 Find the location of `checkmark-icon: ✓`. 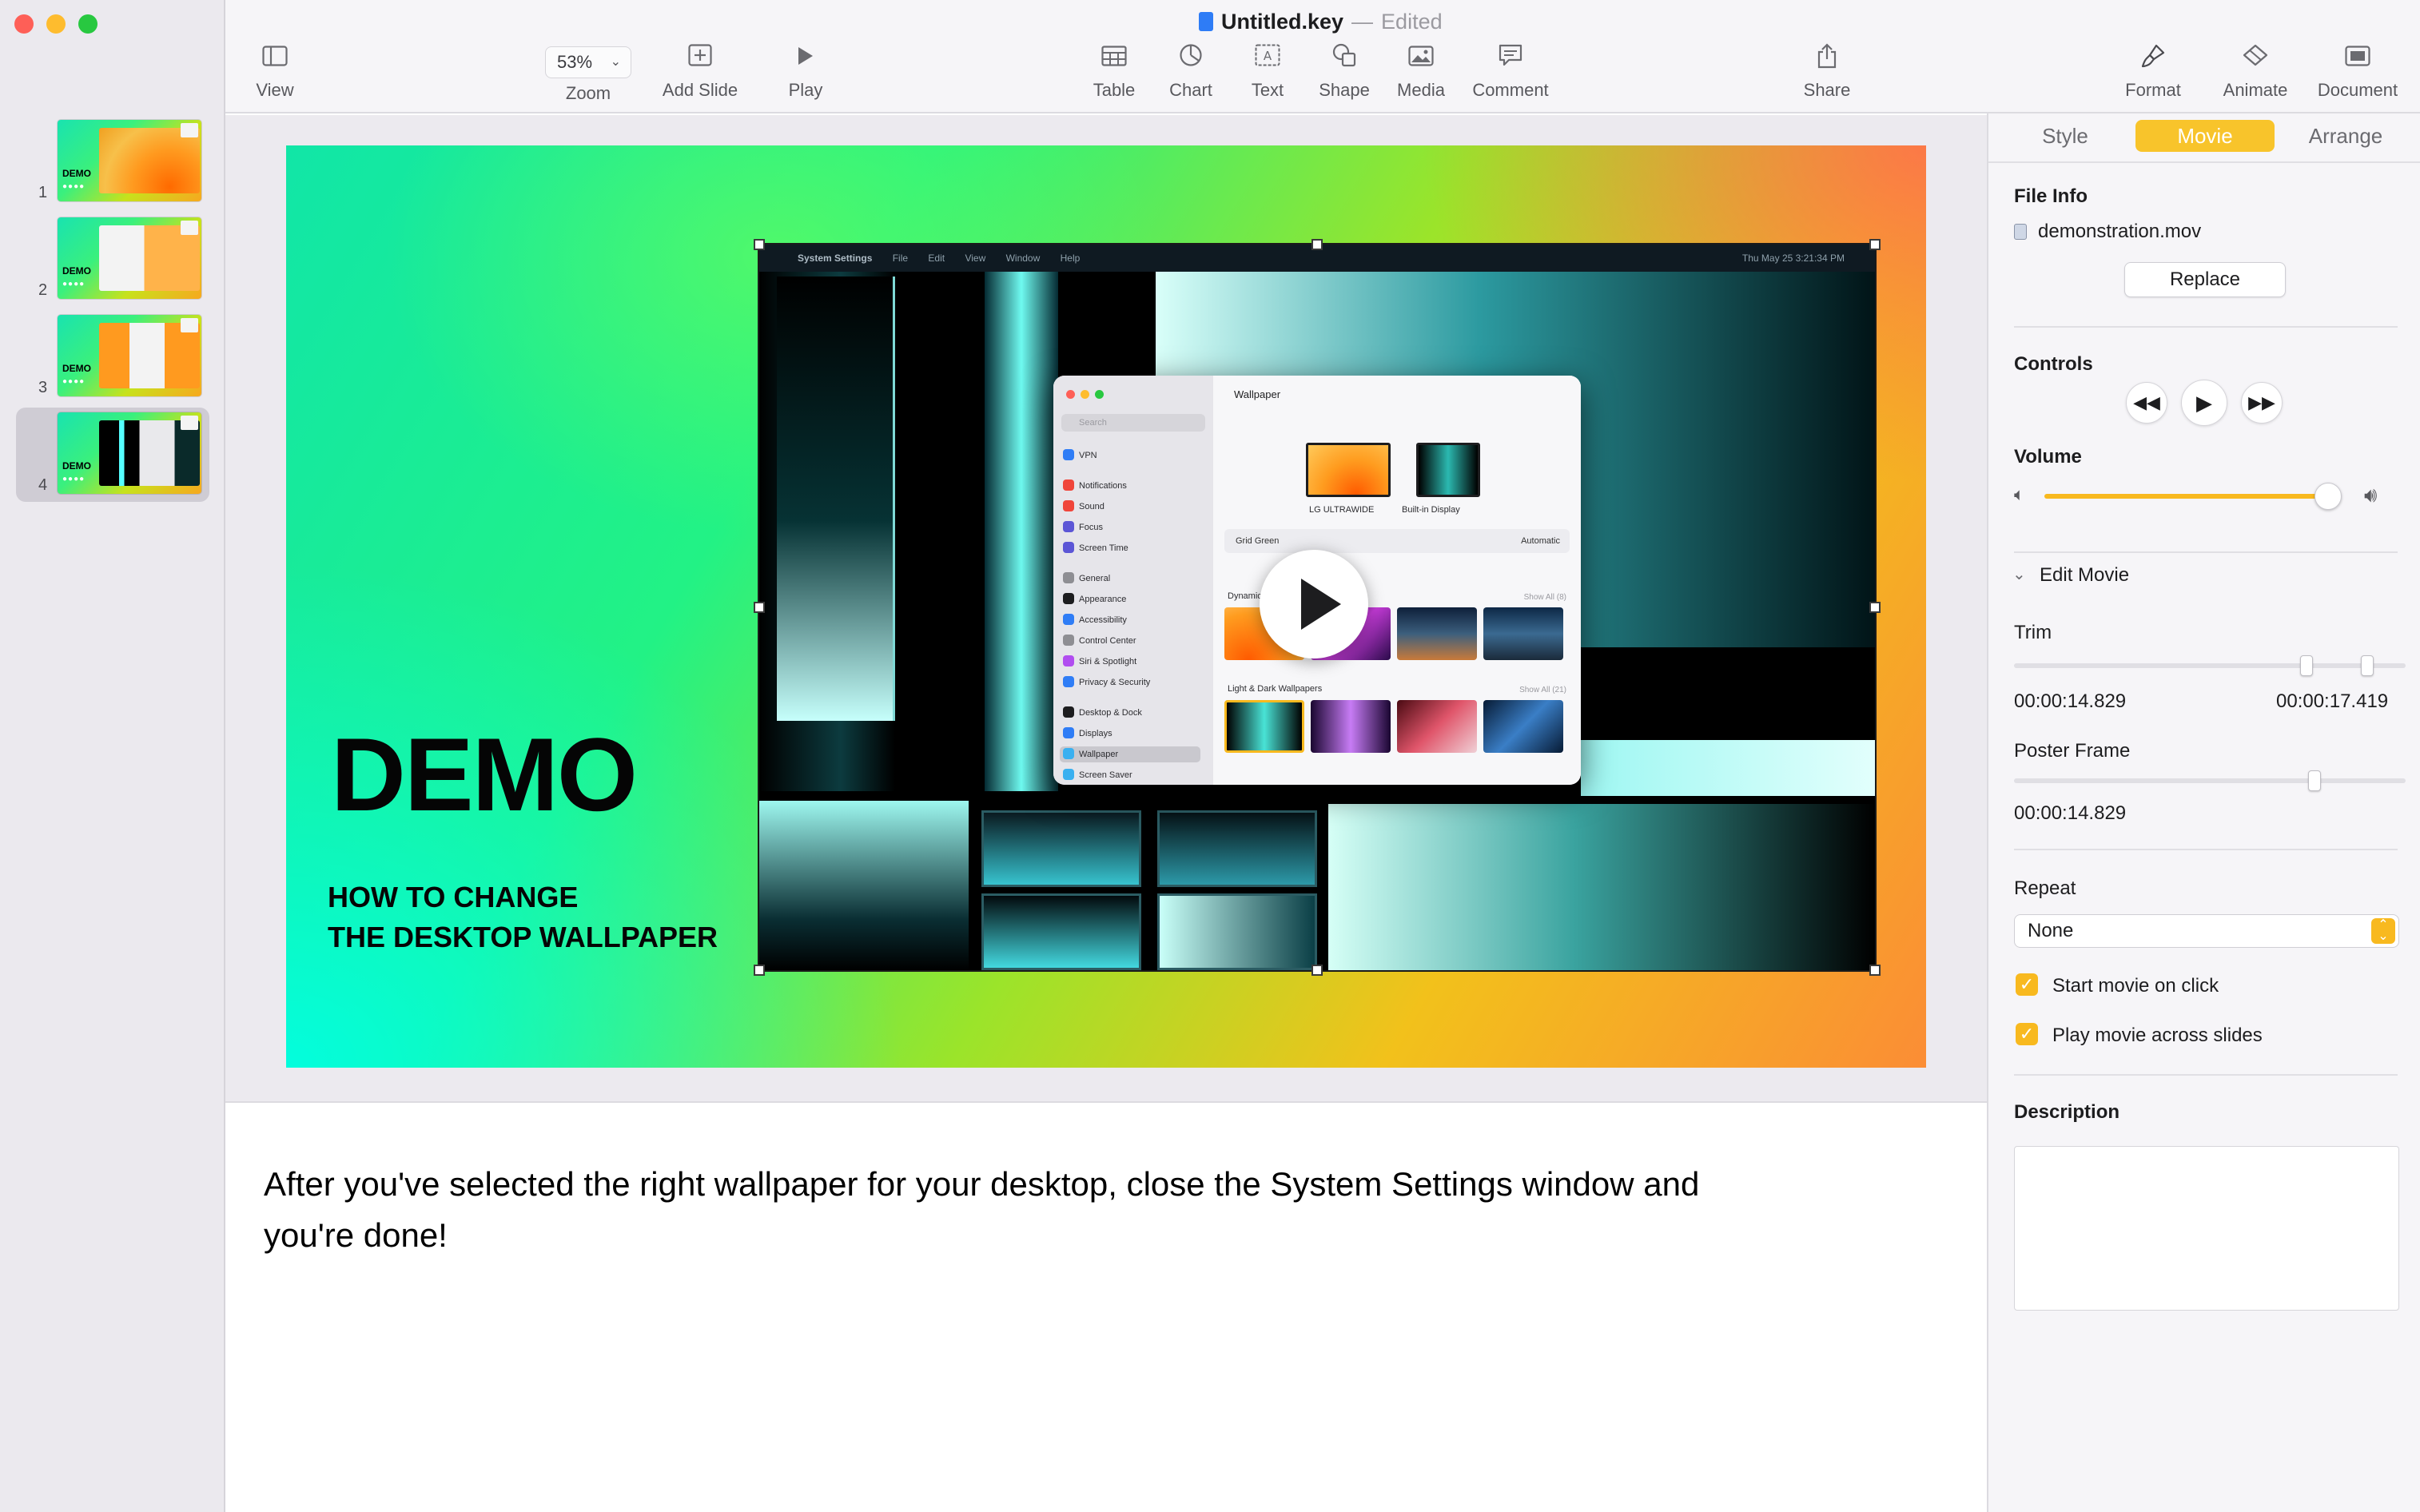

checkmark-icon: ✓ is located at coordinates (2027, 984).